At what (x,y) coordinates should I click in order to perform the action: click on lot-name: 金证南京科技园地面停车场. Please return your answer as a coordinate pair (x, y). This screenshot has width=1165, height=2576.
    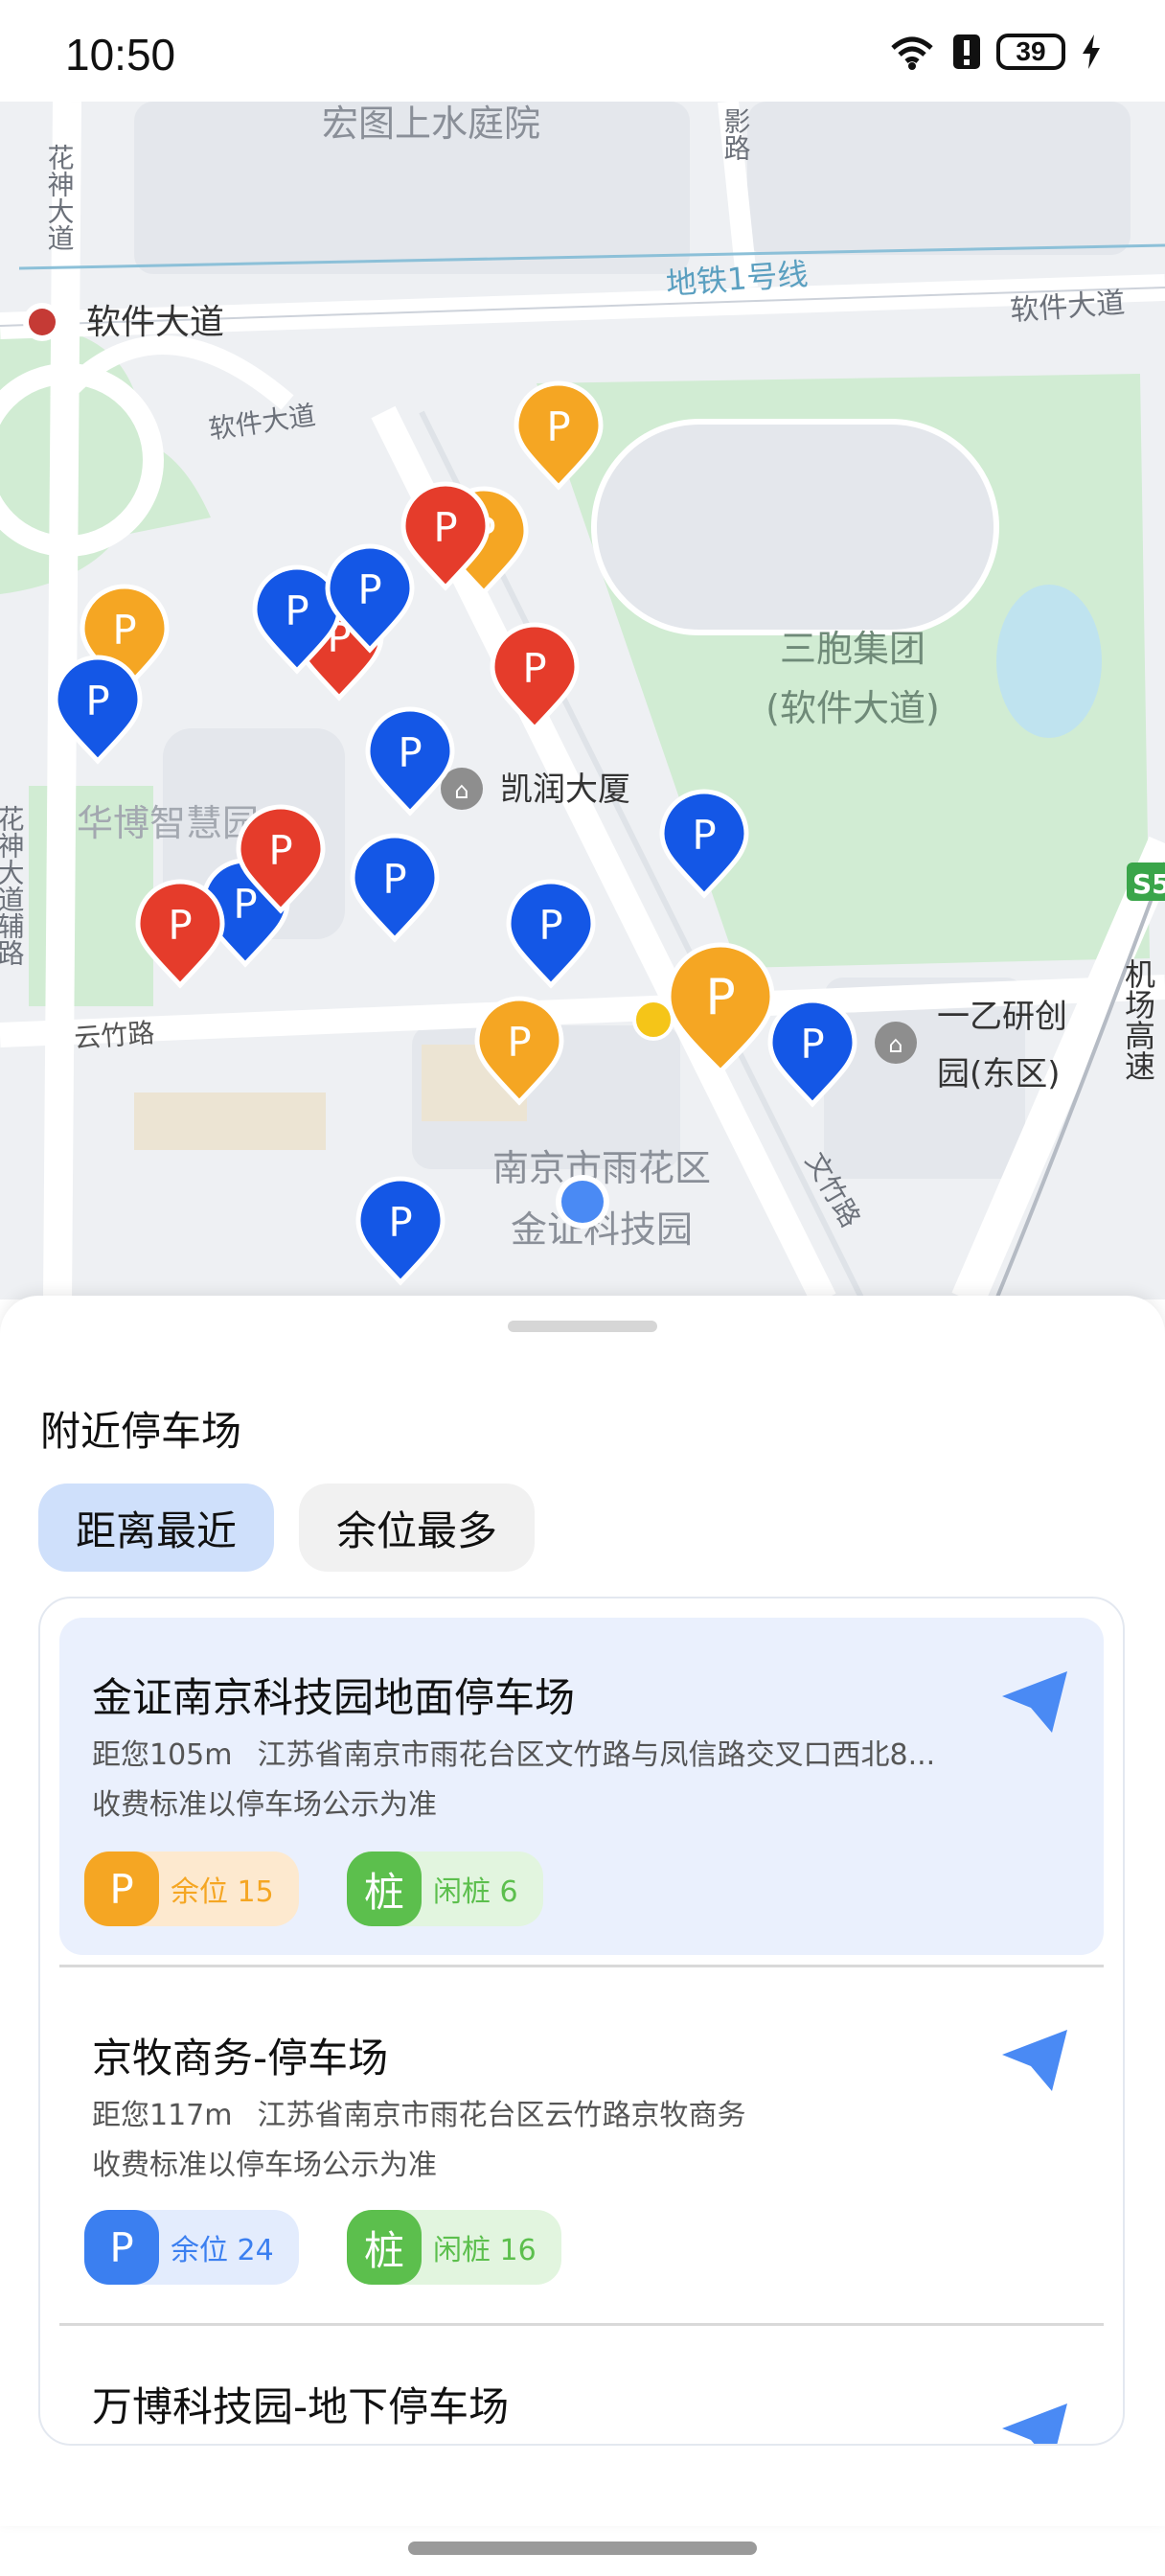
    Looking at the image, I should click on (334, 1697).